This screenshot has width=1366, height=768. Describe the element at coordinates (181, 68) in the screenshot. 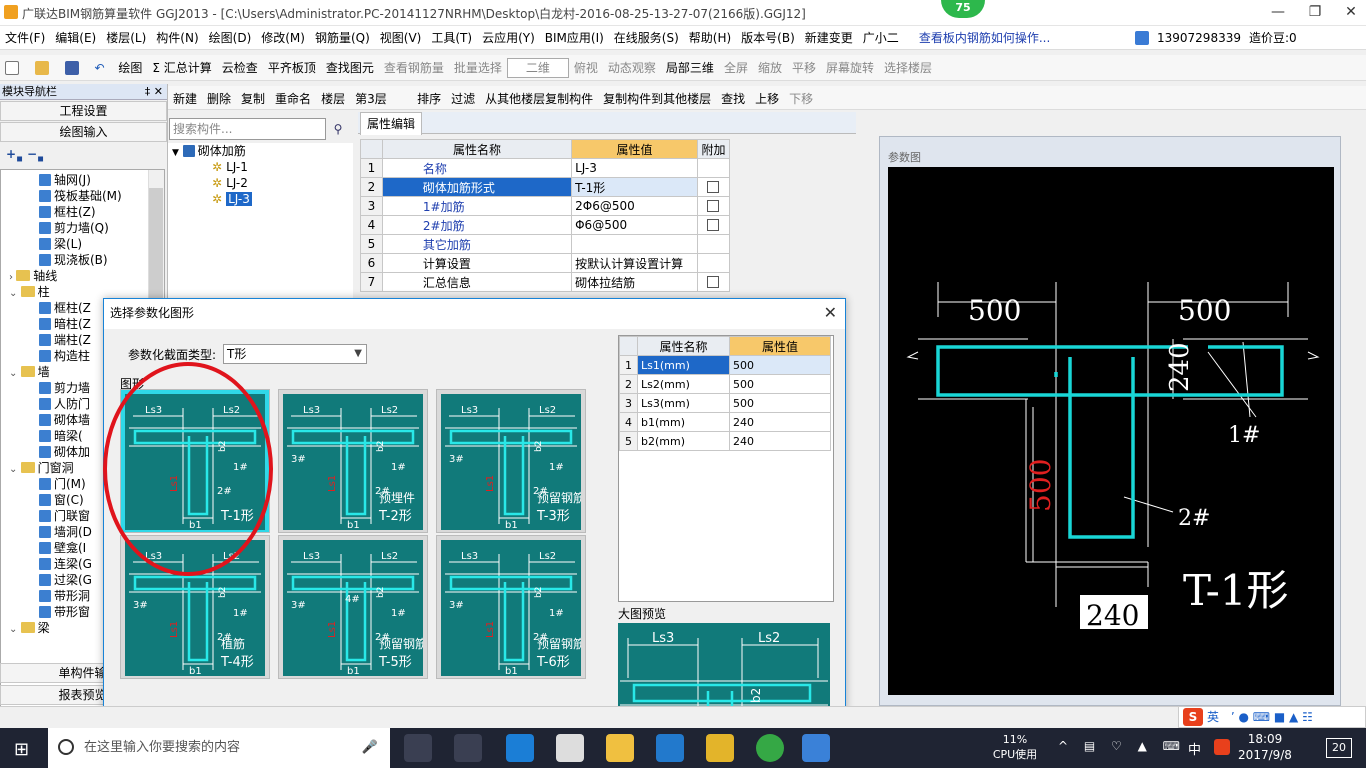

I see `toolbar-button-1: Σ 汇总计算` at that location.